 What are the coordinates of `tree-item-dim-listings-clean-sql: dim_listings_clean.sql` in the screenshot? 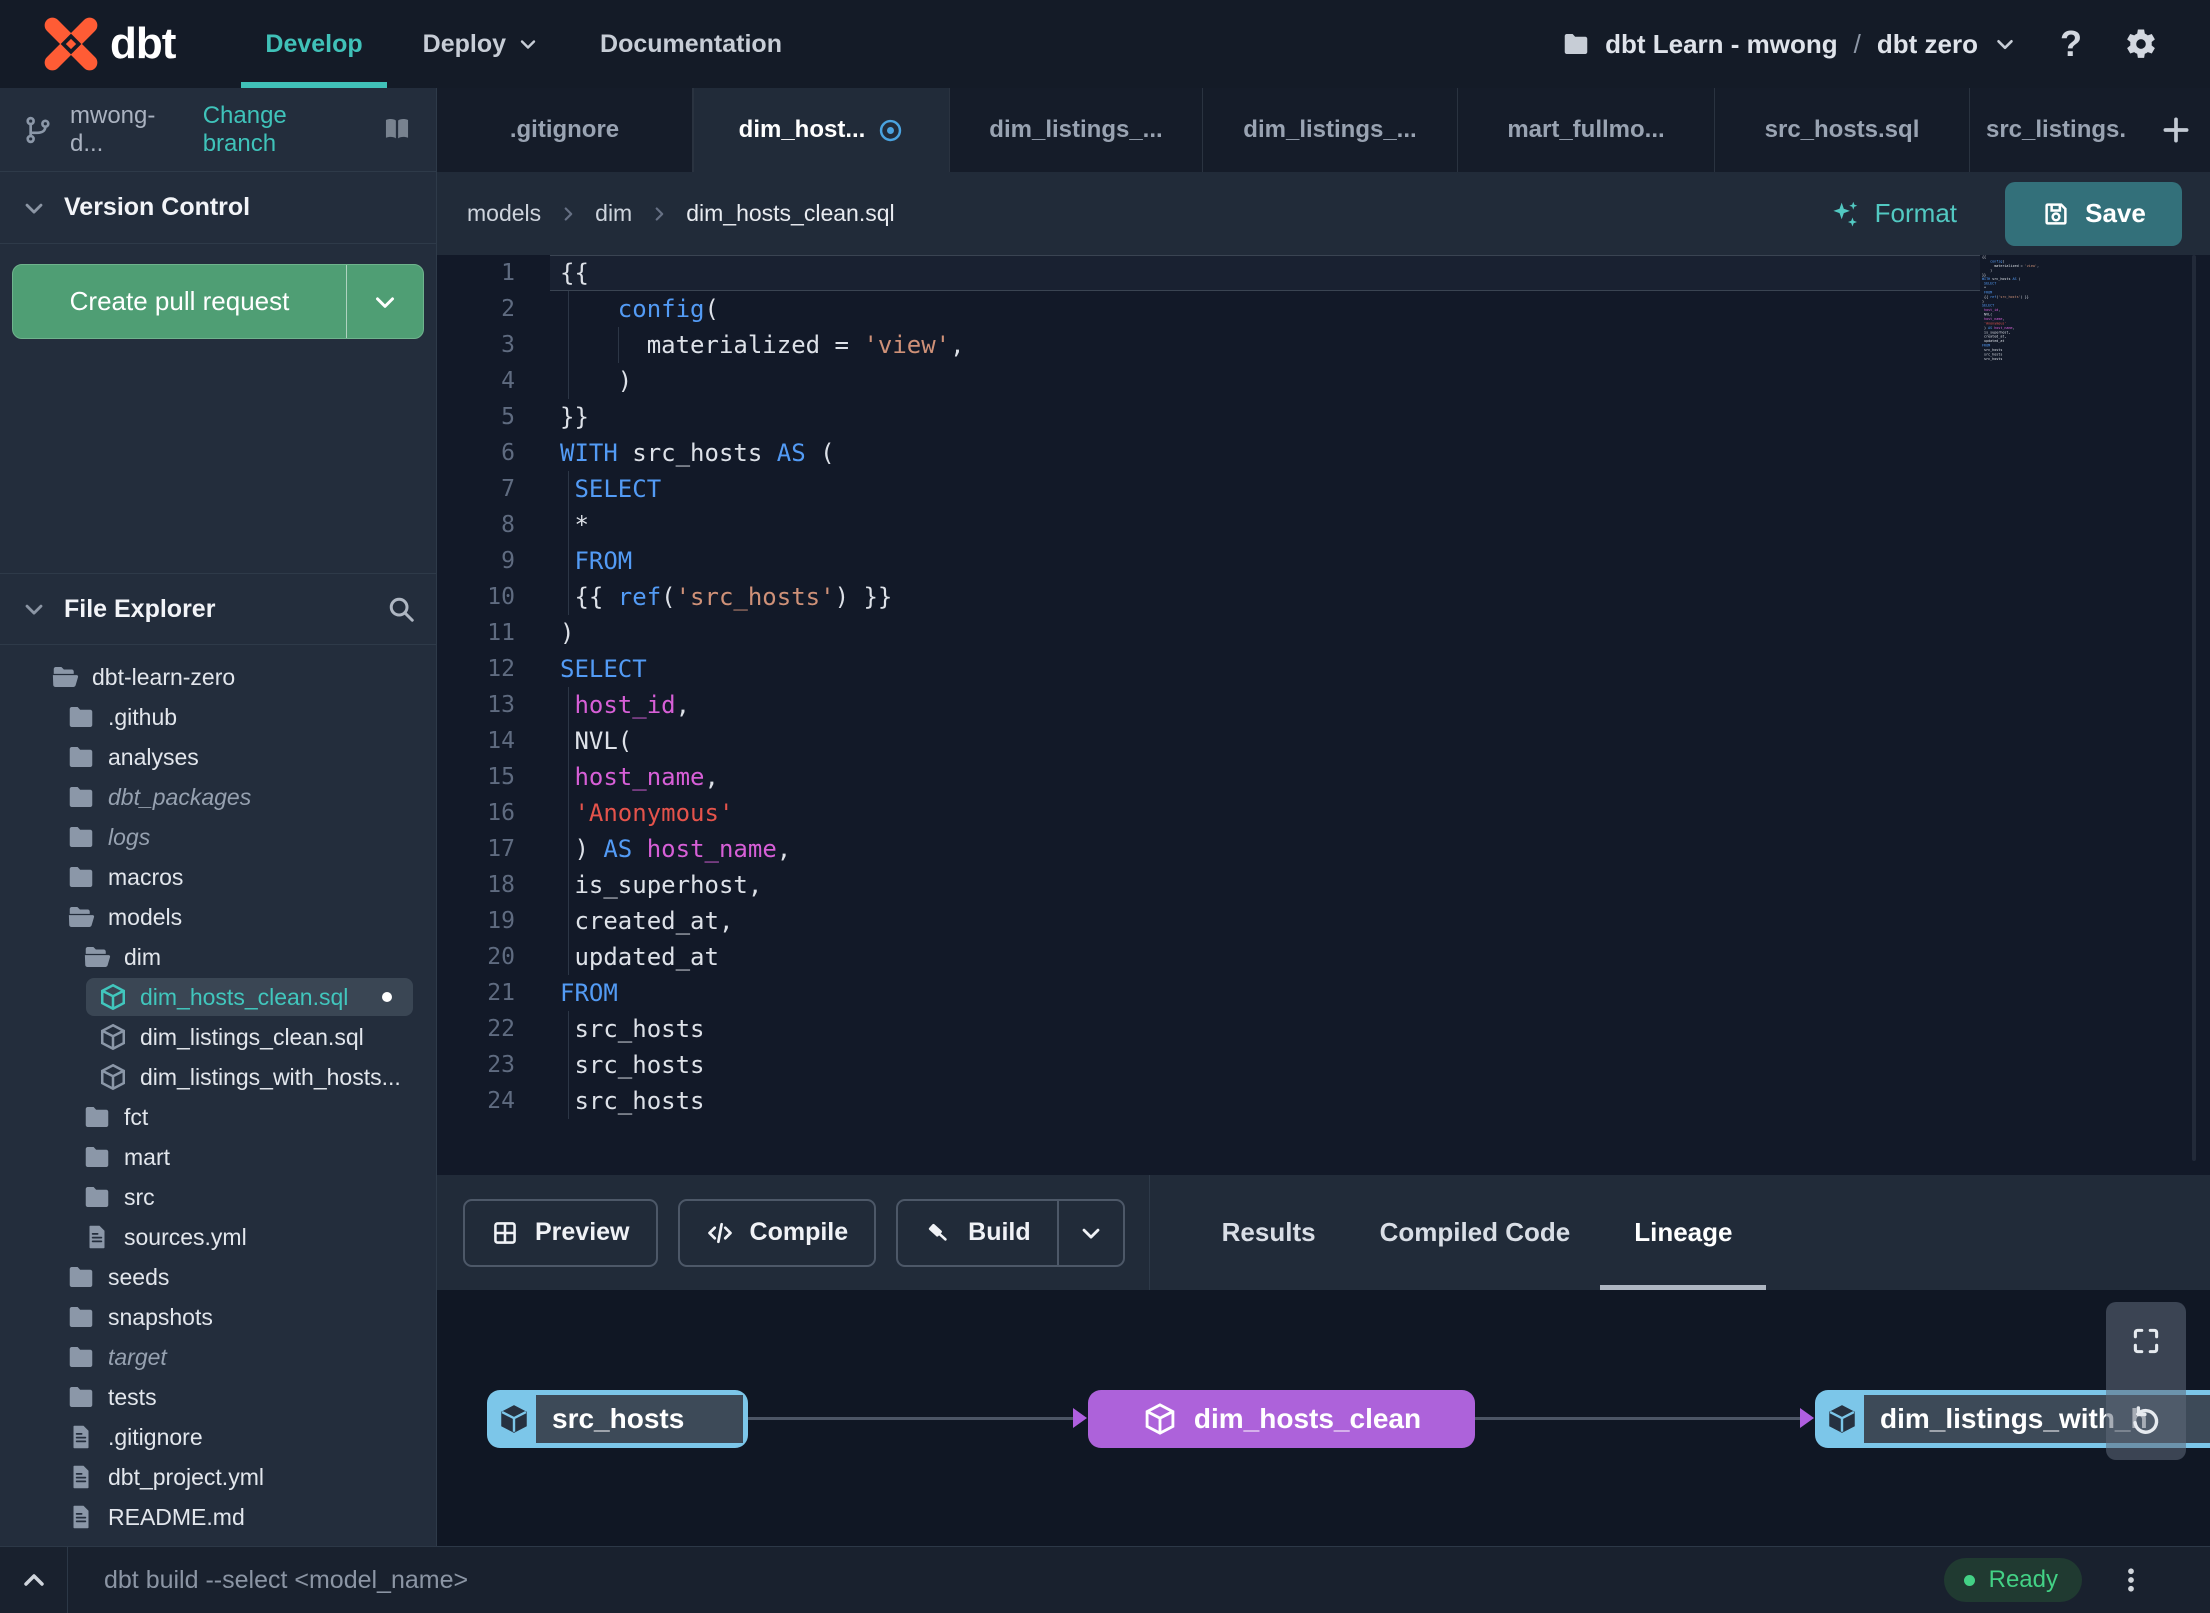 It's located at (218, 1037).